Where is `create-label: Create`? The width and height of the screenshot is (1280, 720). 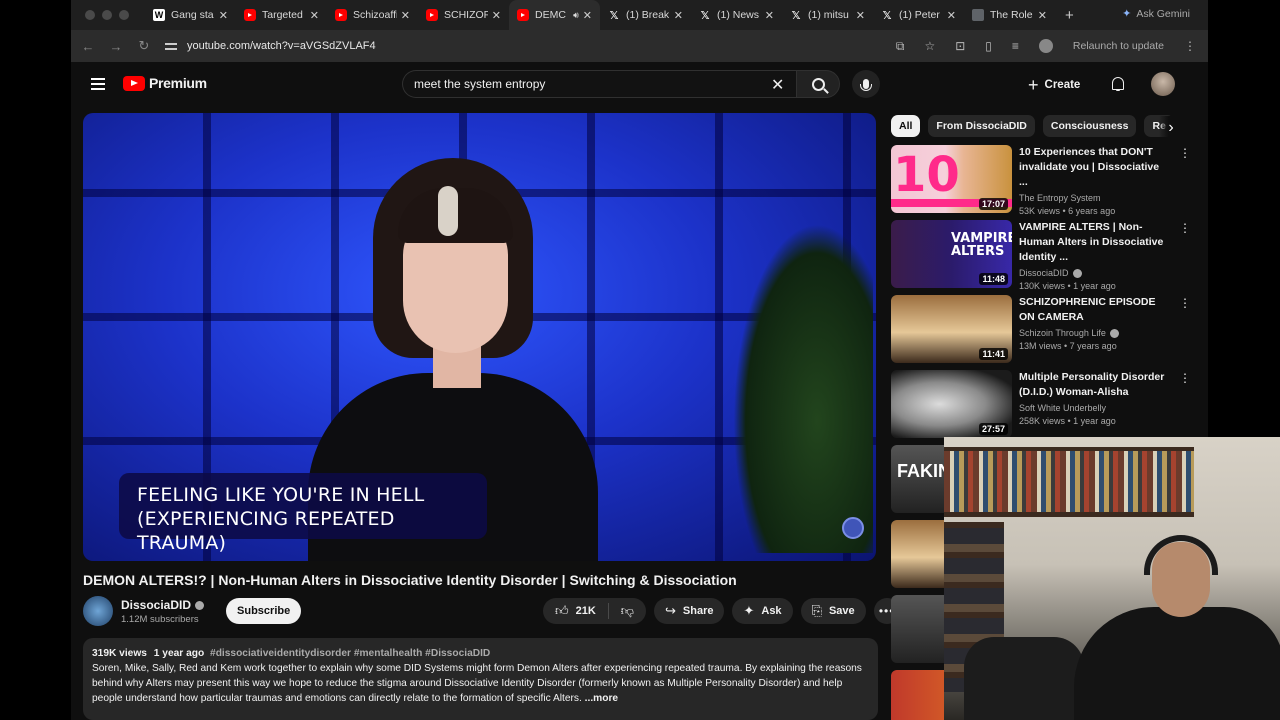
create-label: Create is located at coordinates (1062, 85).